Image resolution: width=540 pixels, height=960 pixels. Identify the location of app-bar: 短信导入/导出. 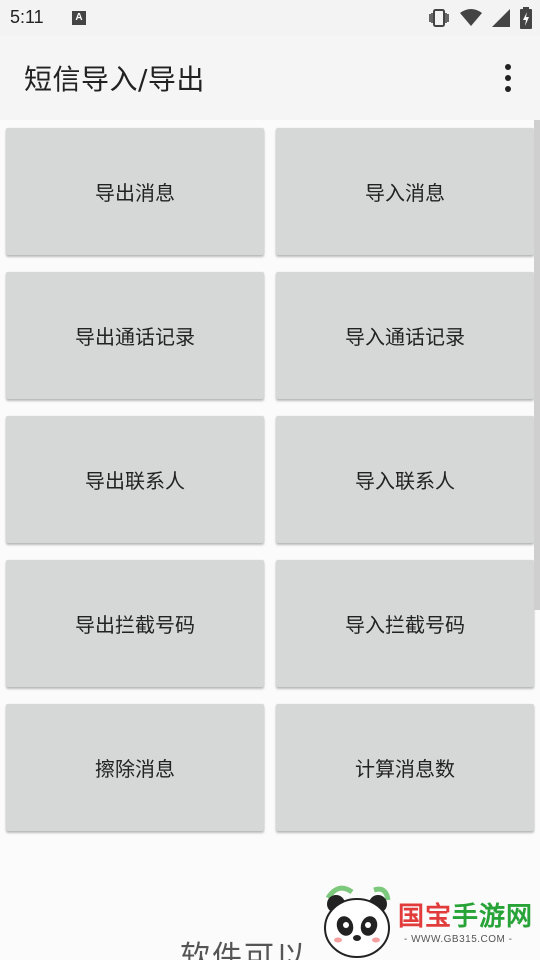
(270, 78).